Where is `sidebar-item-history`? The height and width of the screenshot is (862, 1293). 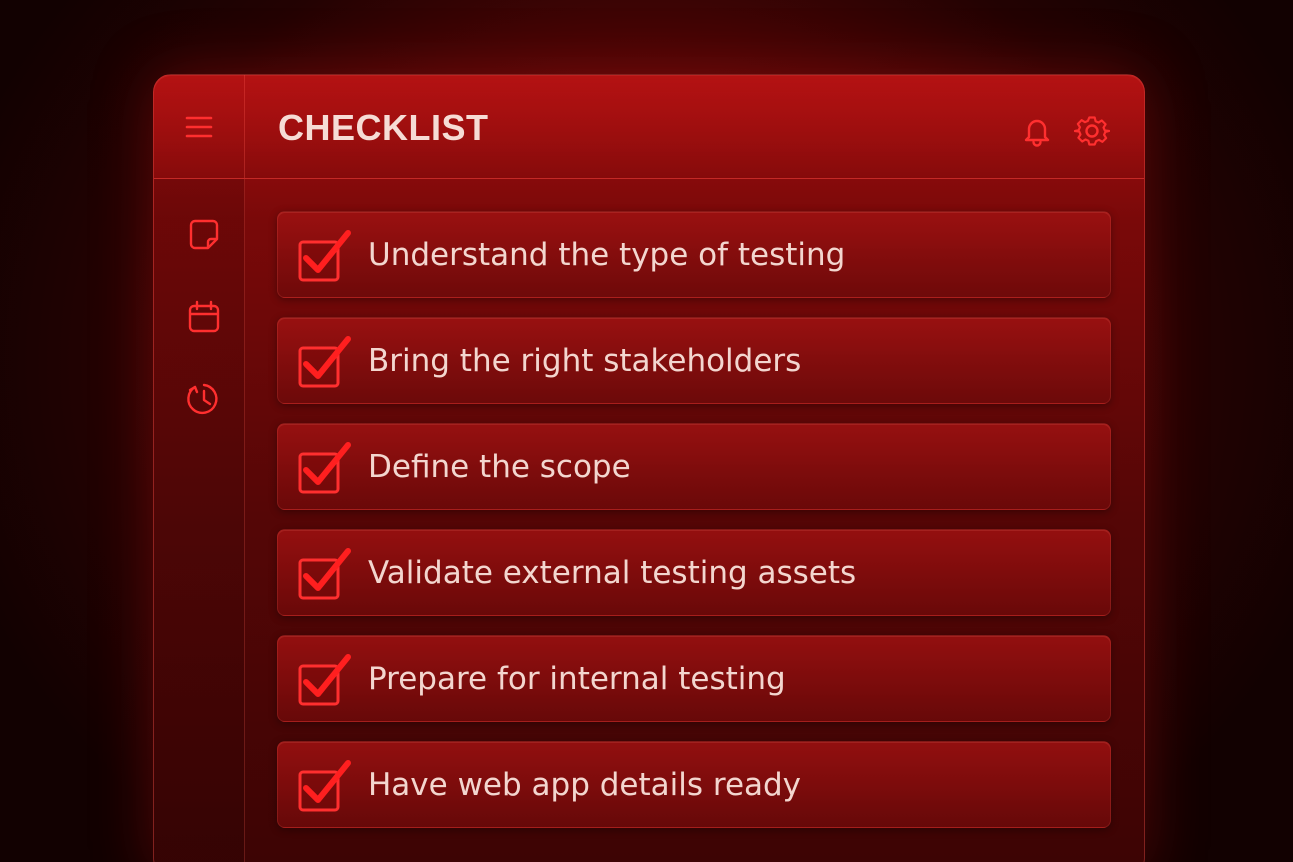 sidebar-item-history is located at coordinates (204, 399).